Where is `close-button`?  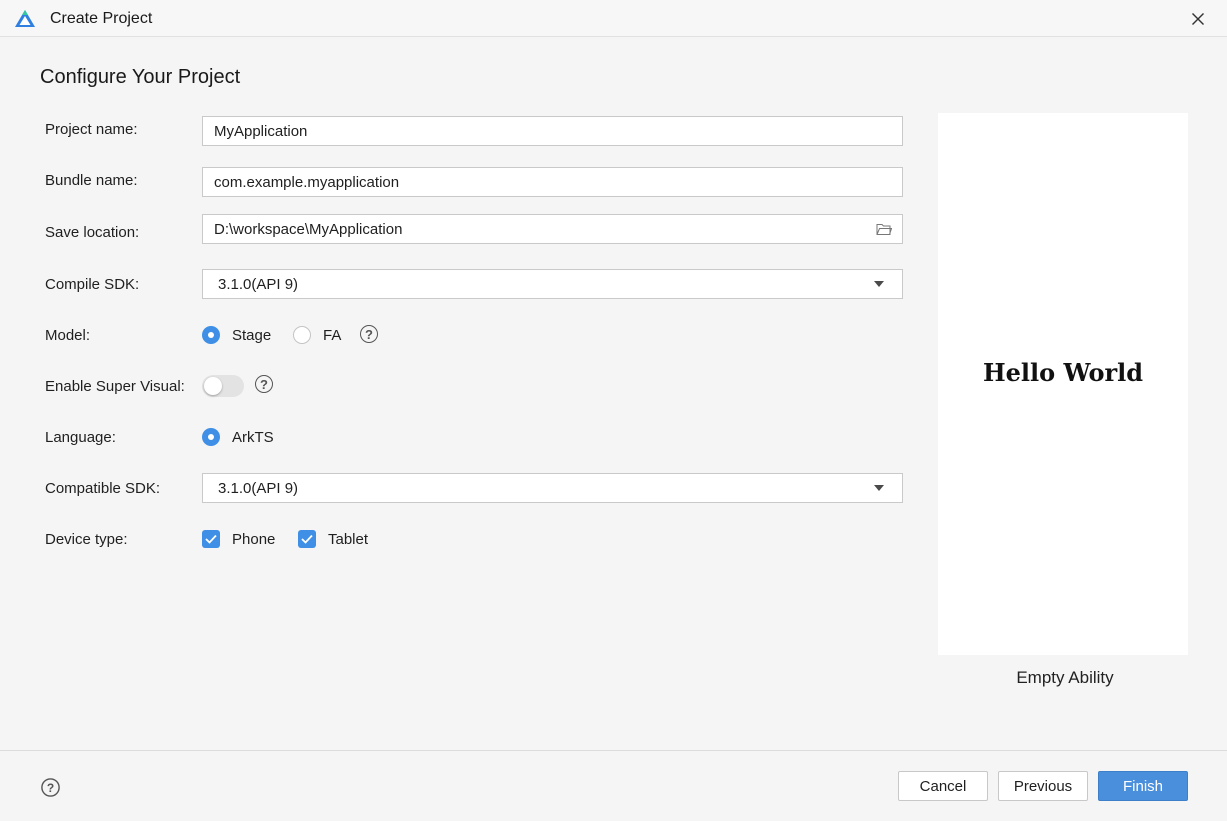 close-button is located at coordinates (1198, 19).